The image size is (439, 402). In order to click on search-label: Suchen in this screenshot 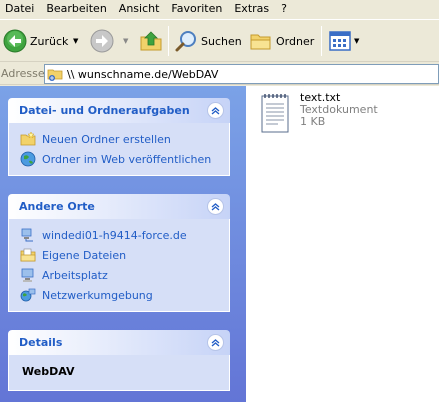, I will do `click(221, 41)`.